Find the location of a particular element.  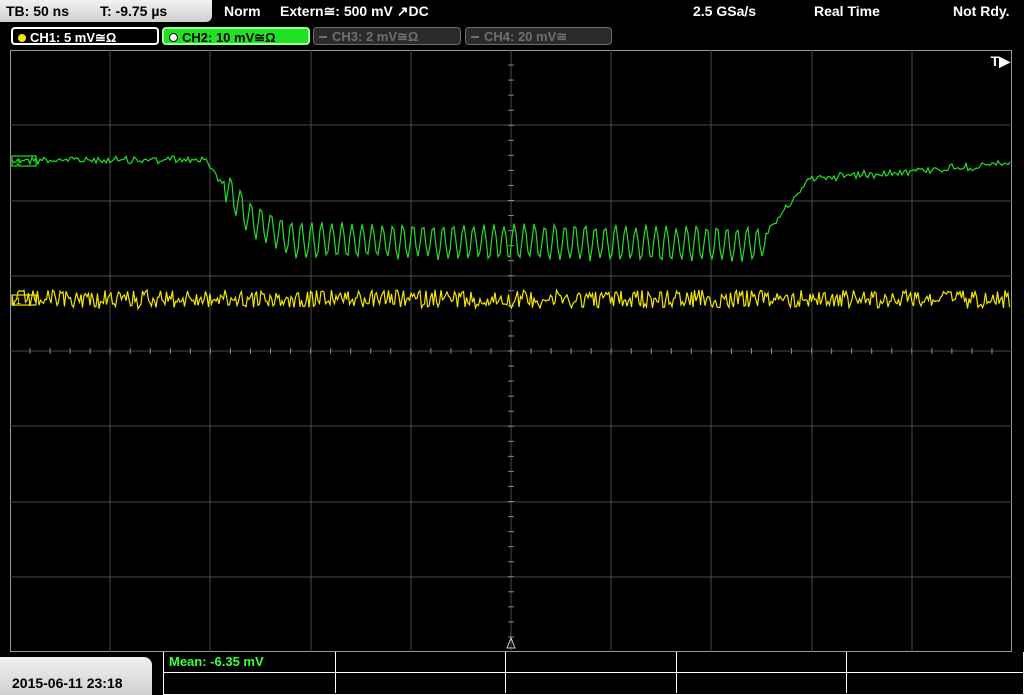

timebase-panel: TB: 50 ns T: -9.75 µs is located at coordinates (106, 11).